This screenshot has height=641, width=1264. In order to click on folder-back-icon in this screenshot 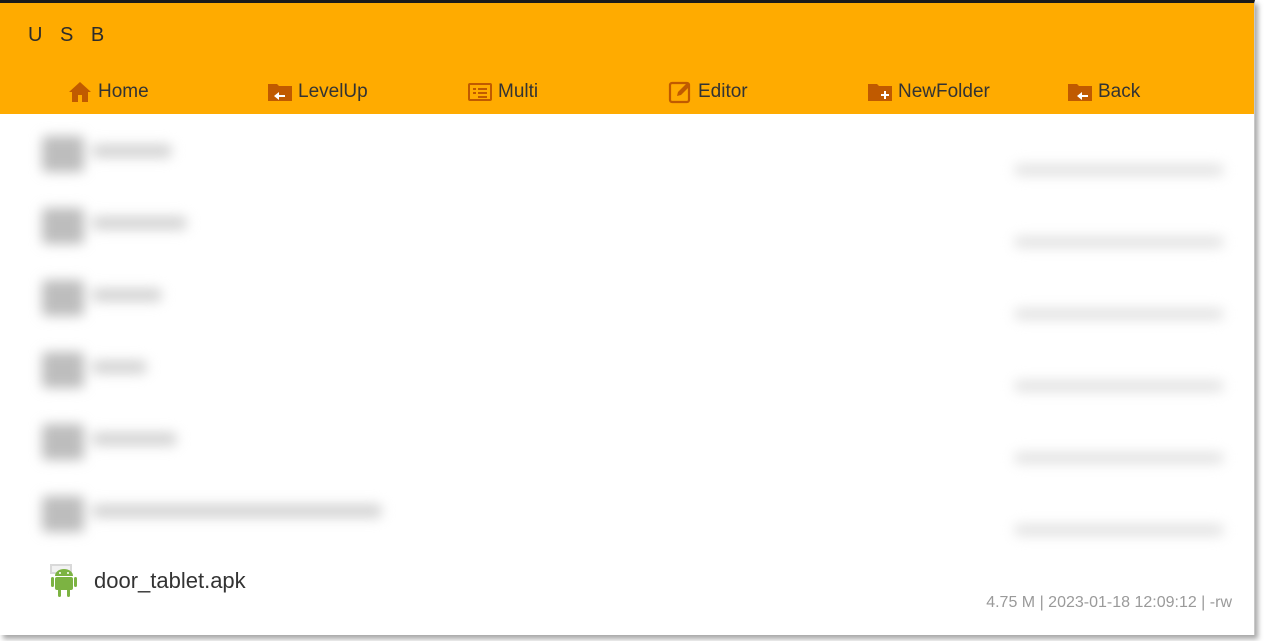, I will do `click(1080, 92)`.